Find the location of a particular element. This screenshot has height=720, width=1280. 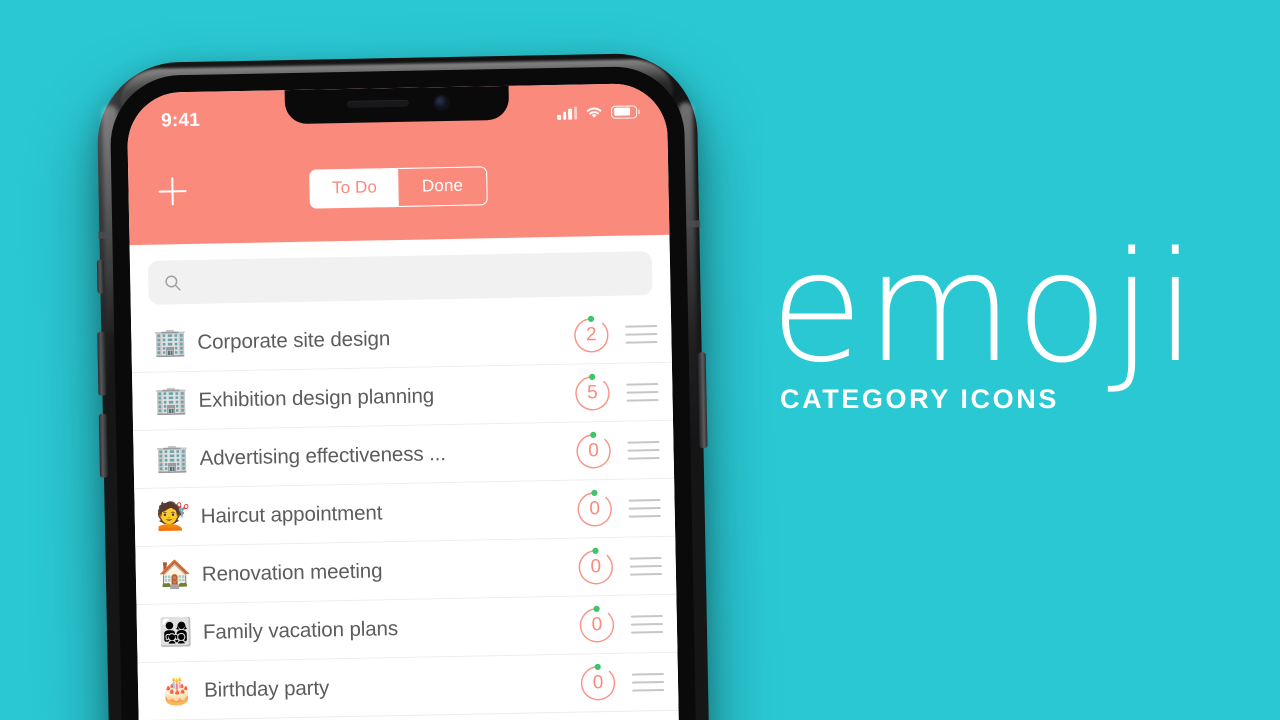

task-row: 🎂 Birthday party 0 is located at coordinates (408, 686).